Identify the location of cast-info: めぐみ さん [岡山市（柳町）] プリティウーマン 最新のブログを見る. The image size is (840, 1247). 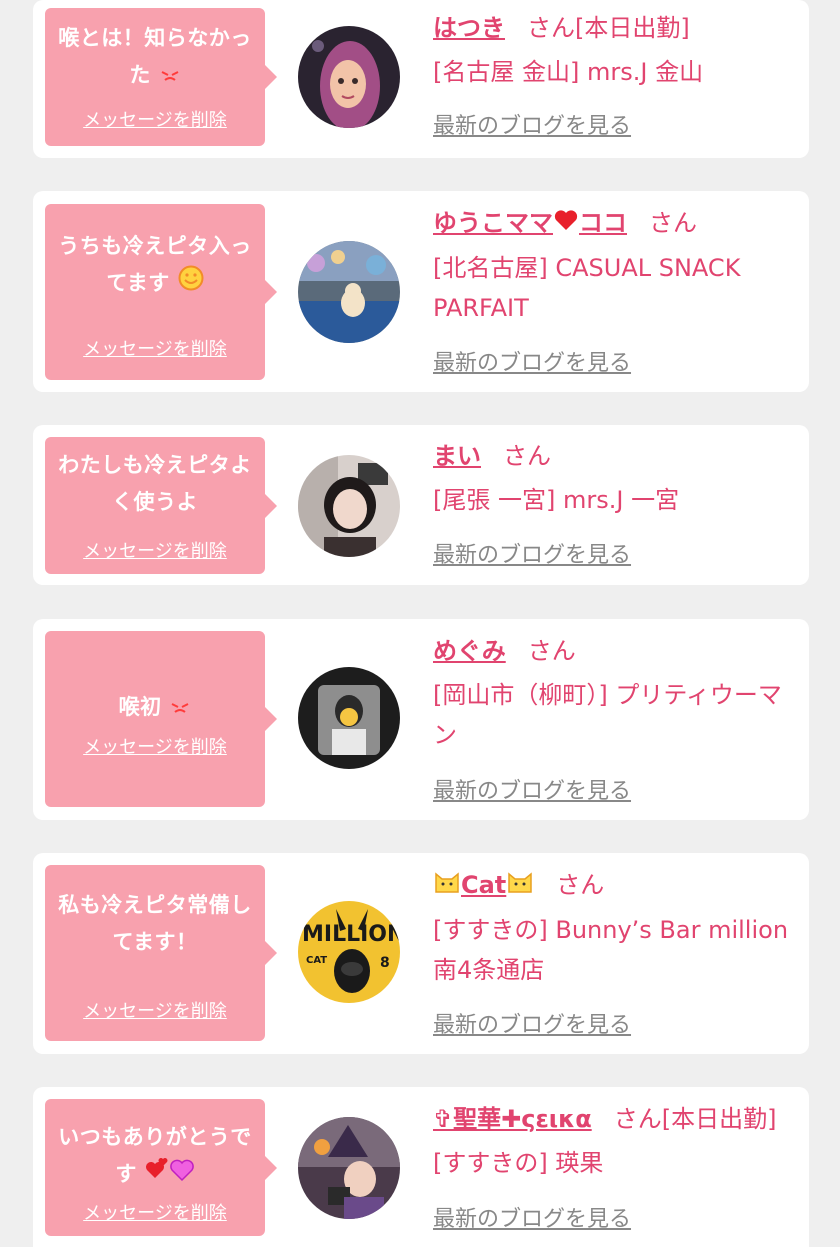
(611, 717).